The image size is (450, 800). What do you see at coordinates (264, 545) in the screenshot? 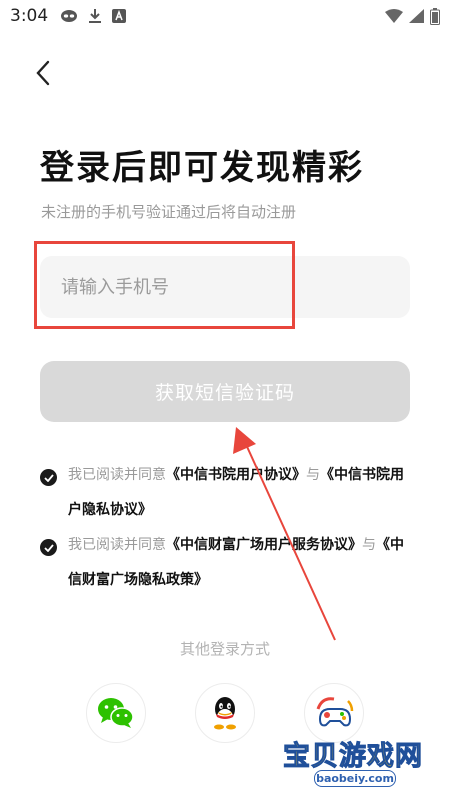
I see `service-agreement-link: 《中信财富广场用户服务协议》` at bounding box center [264, 545].